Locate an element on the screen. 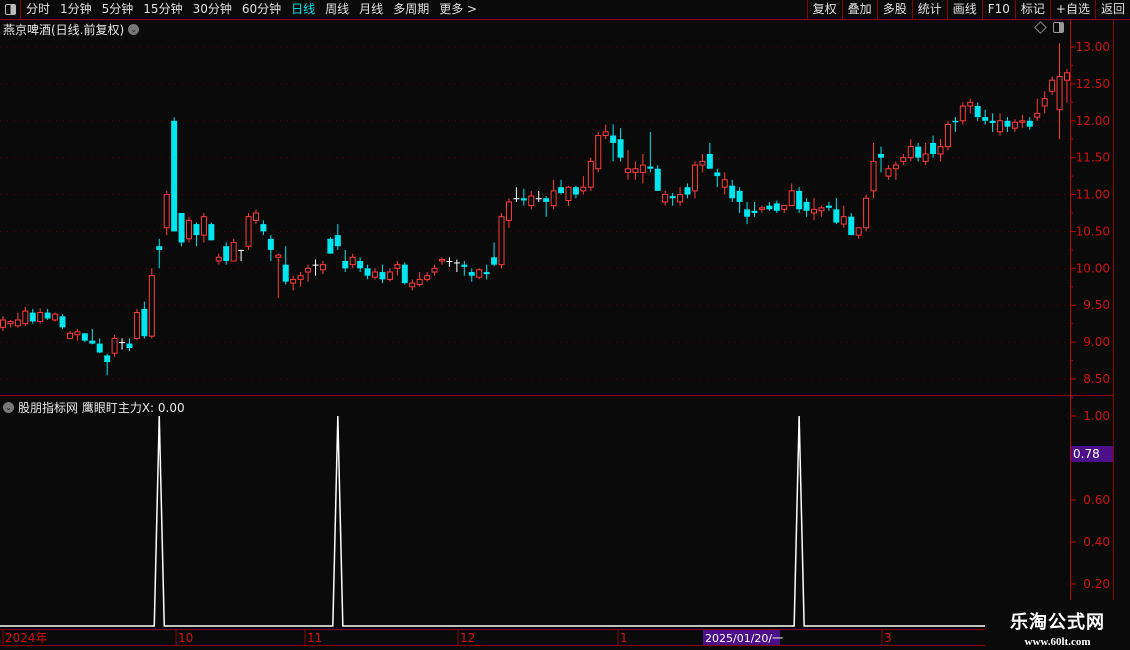 Image resolution: width=1130 pixels, height=650 pixels. watermark-name: 乐淘公式网 is located at coordinates (1057, 622).